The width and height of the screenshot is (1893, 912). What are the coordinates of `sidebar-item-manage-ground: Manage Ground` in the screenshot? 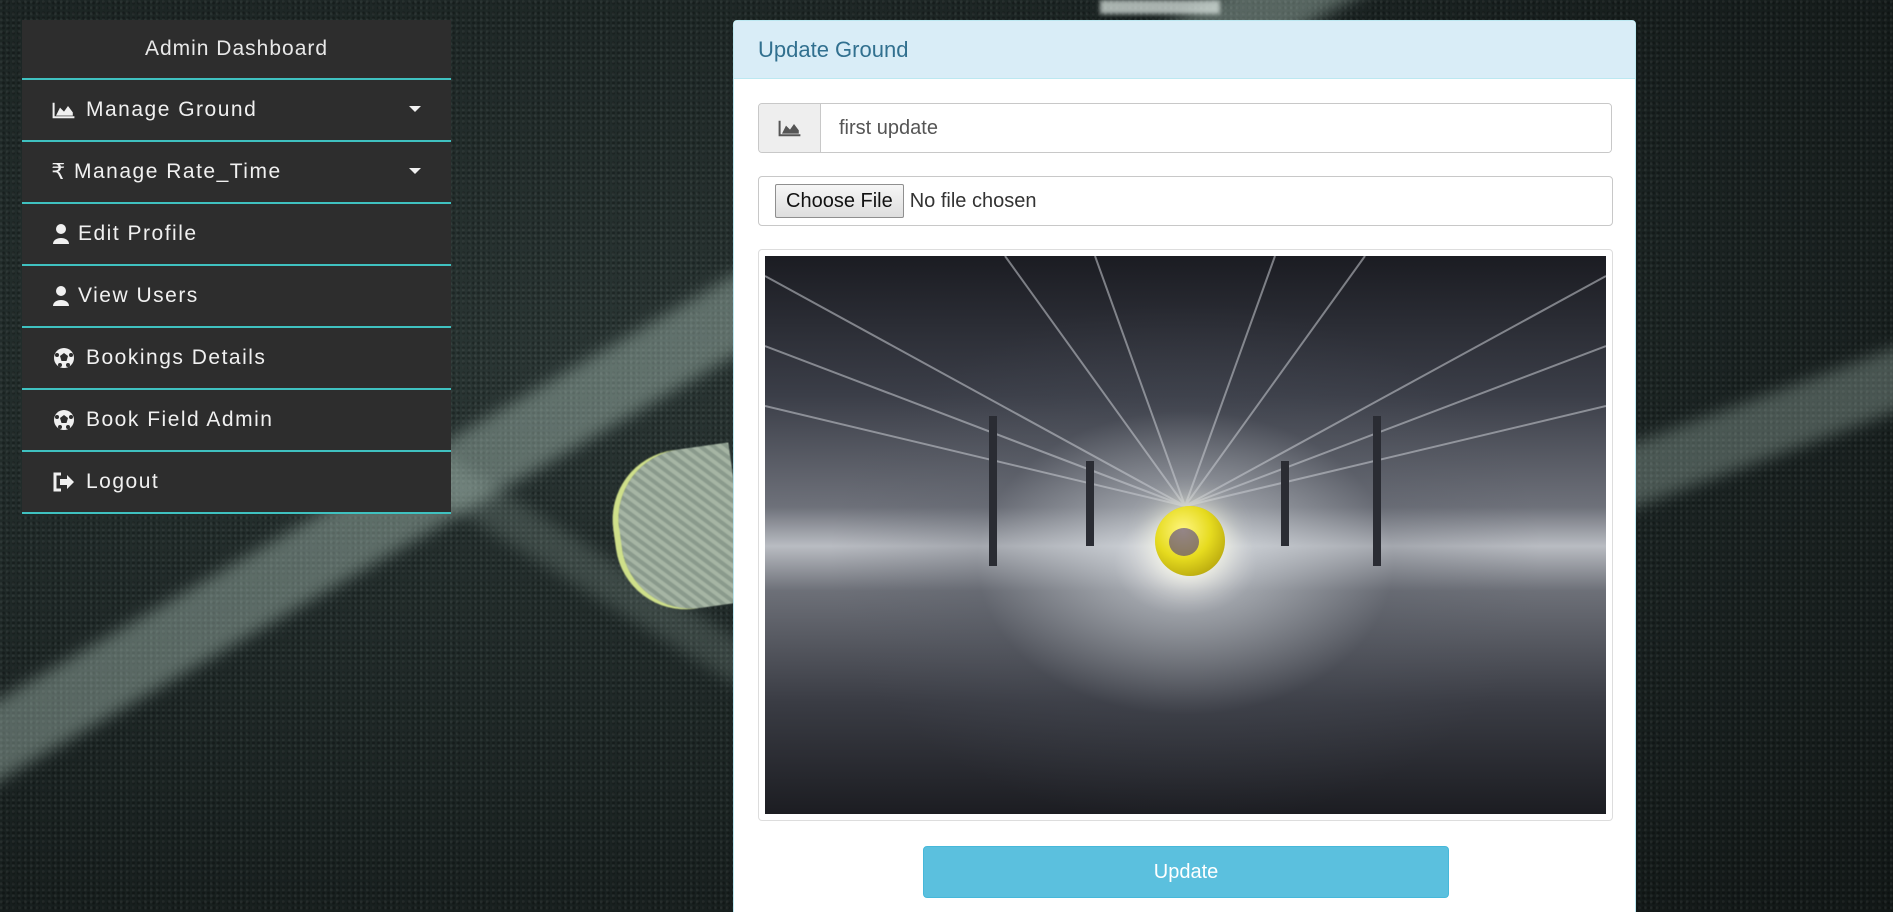 It's located at (236, 111).